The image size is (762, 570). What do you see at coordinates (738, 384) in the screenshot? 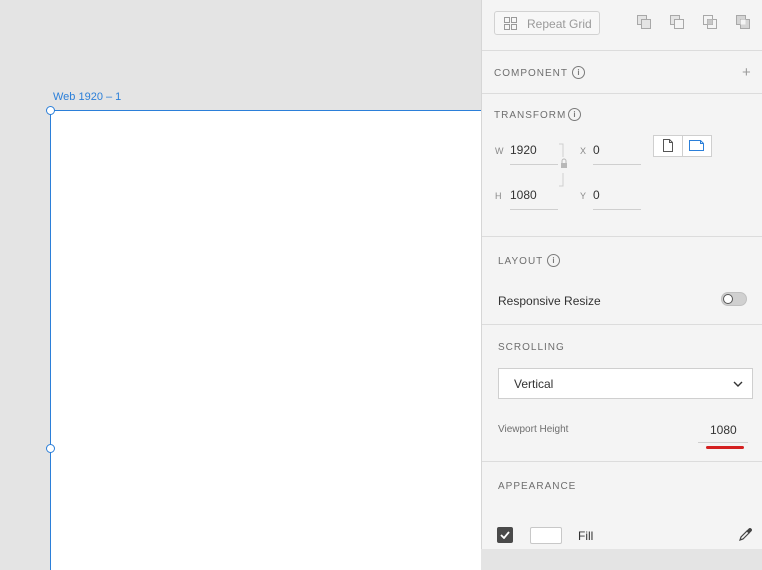
I see `chevron-down-icon` at bounding box center [738, 384].